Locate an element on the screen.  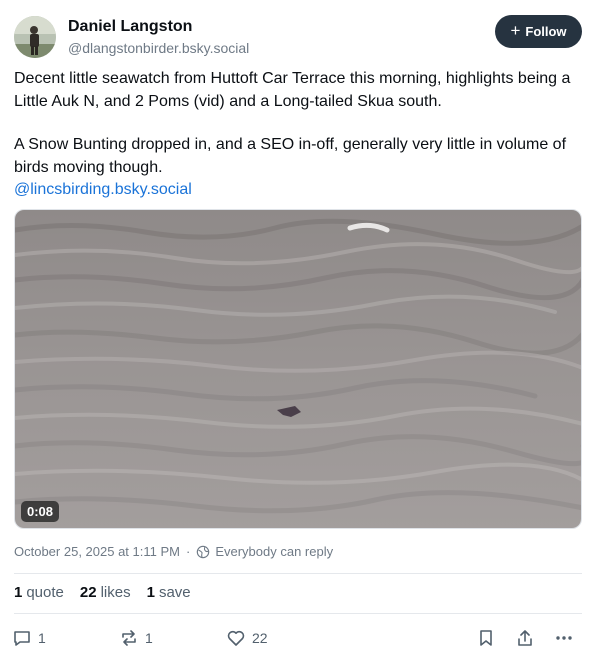
author-display-name: Daniel Langston is located at coordinates (158, 27).